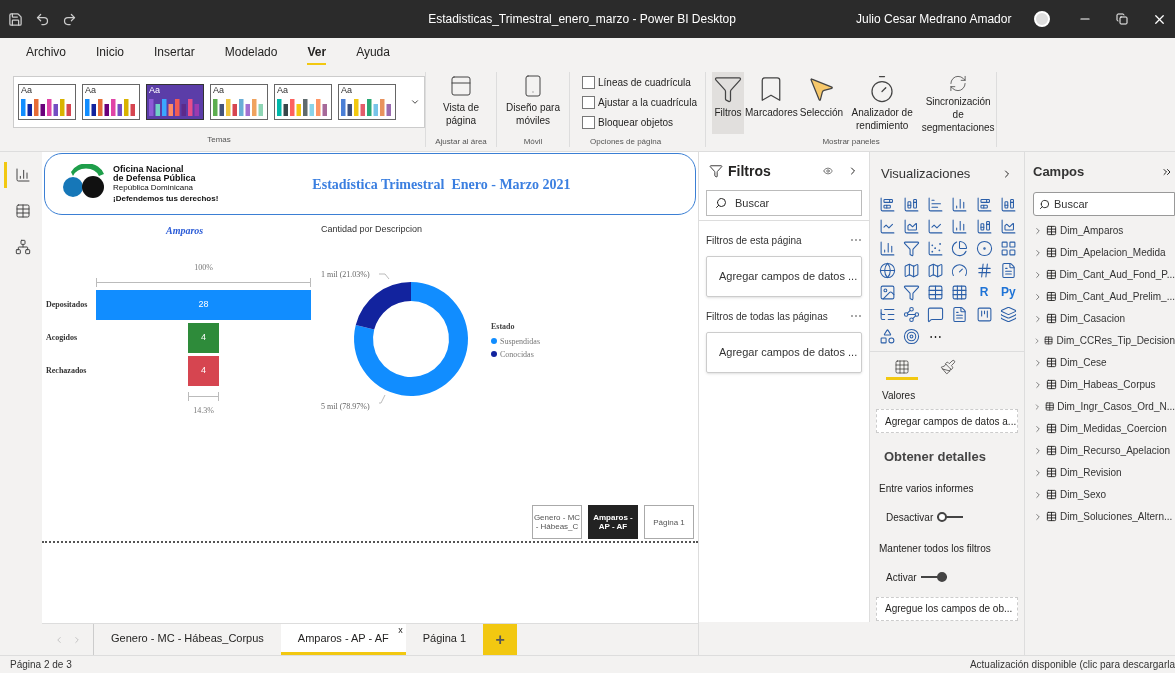 The width and height of the screenshot is (1175, 673). What do you see at coordinates (110, 53) in the screenshot?
I see `menu-tab: Inicio` at bounding box center [110, 53].